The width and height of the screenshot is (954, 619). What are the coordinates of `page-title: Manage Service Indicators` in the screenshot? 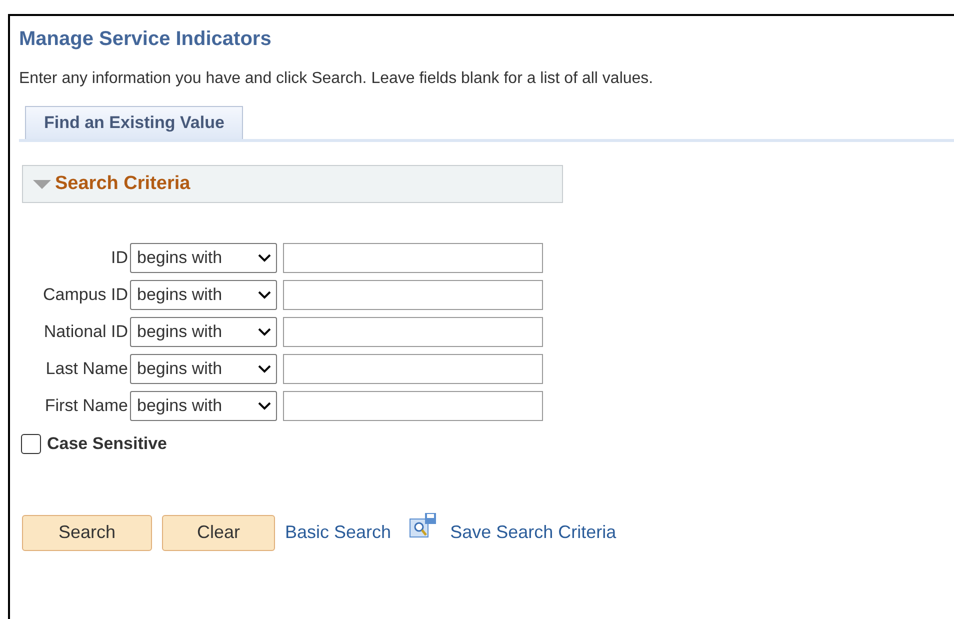 It's located at (145, 39).